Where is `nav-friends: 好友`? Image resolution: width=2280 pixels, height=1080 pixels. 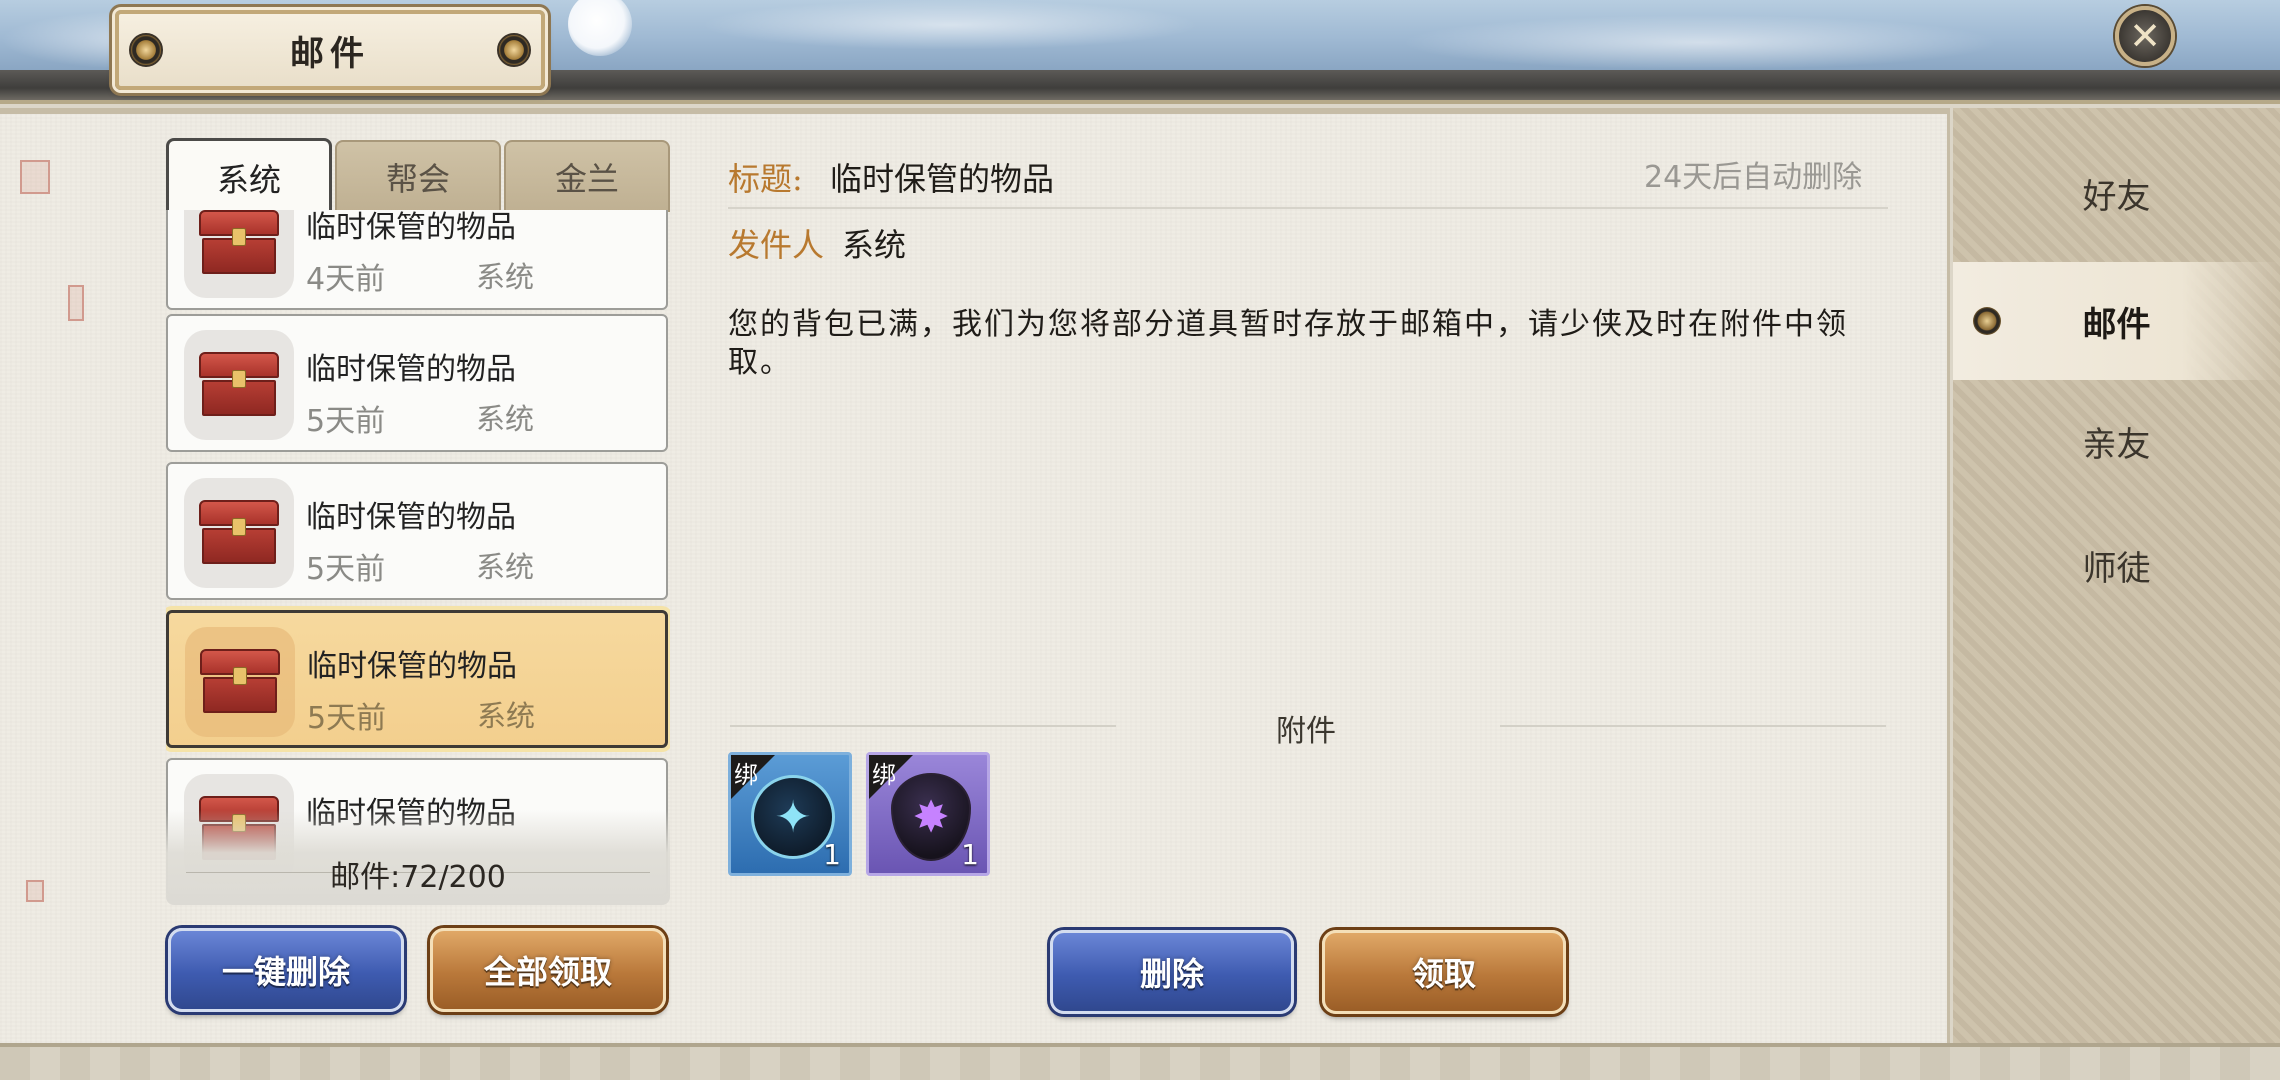 nav-friends: 好友 is located at coordinates (2116, 193).